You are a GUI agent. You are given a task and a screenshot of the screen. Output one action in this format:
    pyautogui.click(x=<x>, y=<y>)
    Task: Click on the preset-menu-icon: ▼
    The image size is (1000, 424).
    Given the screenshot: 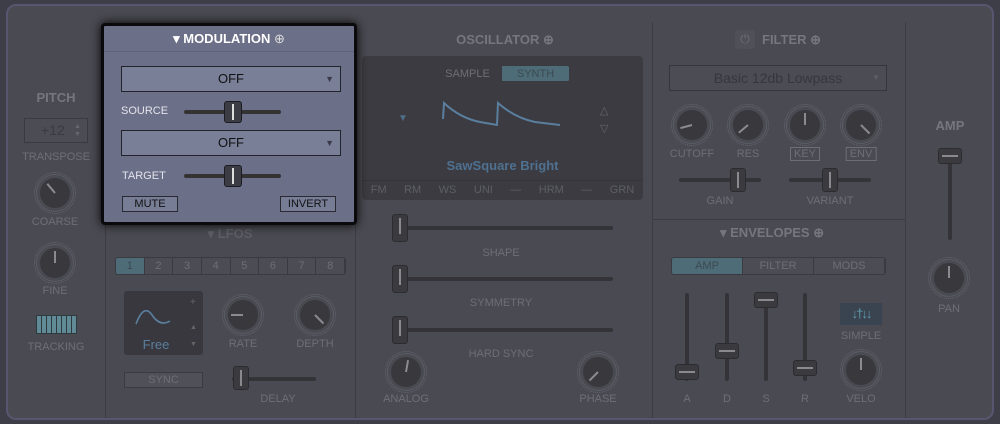 What is the action you would take?
    pyautogui.click(x=403, y=118)
    